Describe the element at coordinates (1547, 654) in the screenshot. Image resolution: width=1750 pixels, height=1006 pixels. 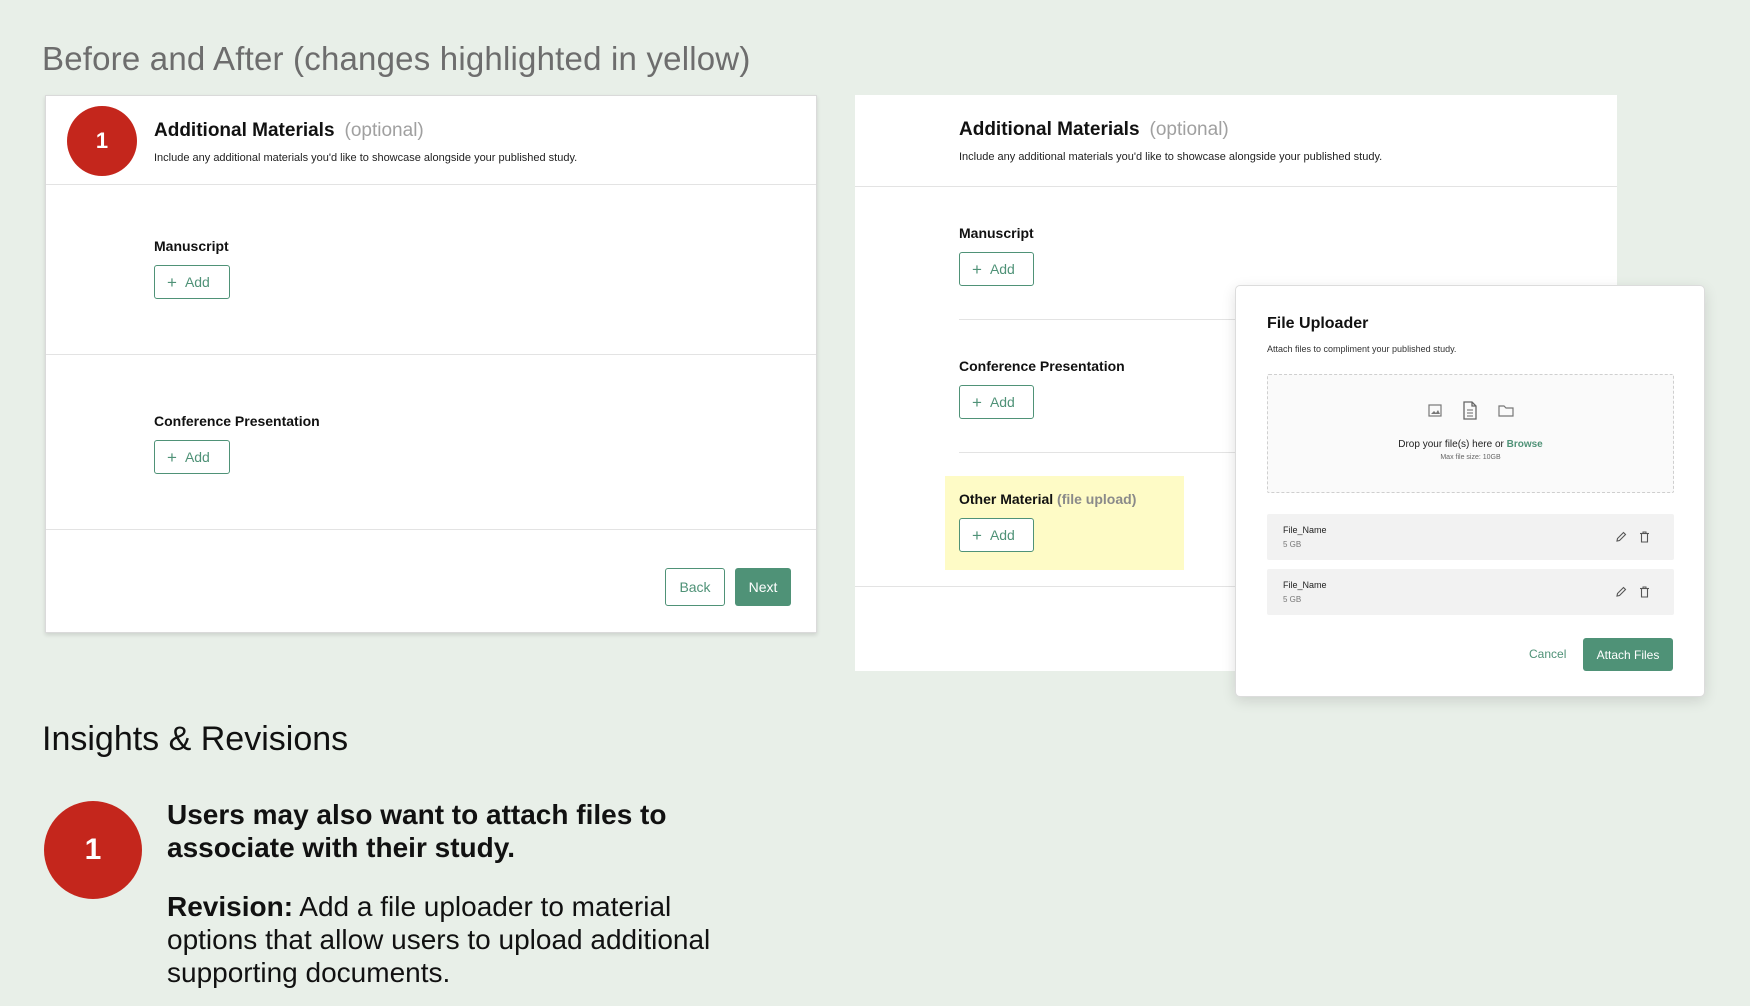
I see `cancel-button: Cancel` at that location.